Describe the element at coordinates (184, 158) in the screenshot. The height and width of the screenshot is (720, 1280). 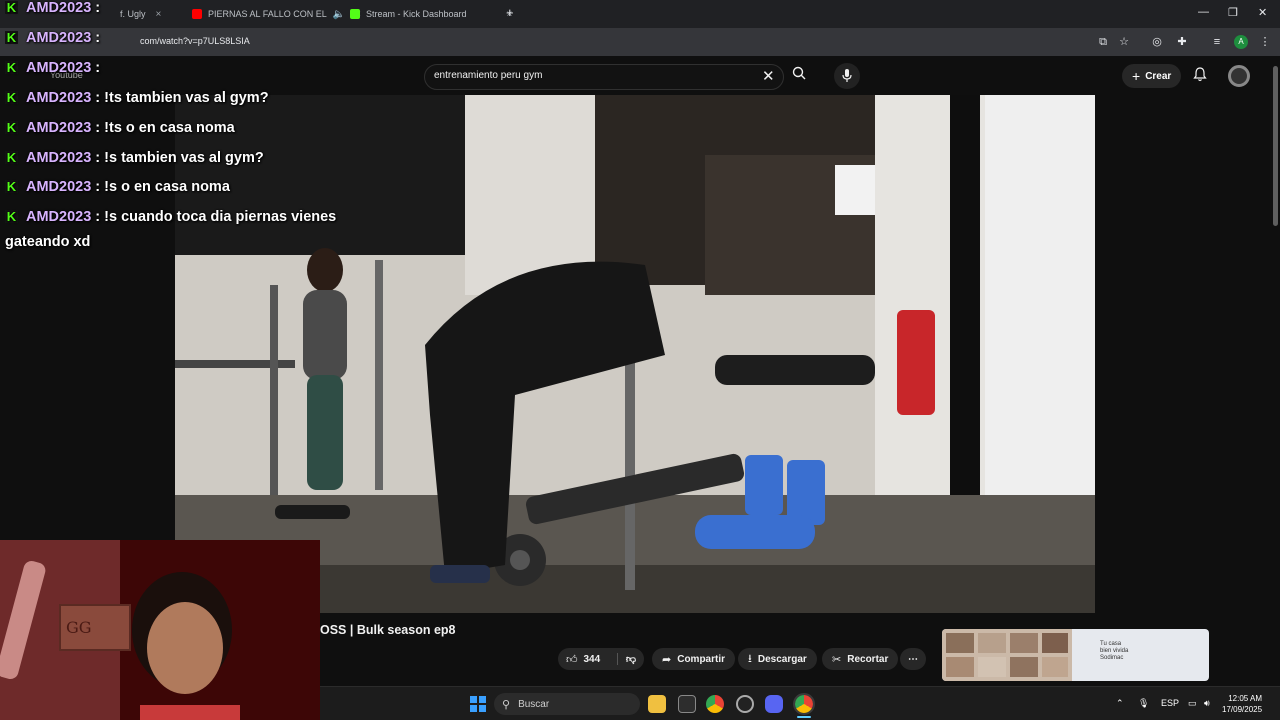
I see `chat-text: !s tambien vas al gym?` at that location.